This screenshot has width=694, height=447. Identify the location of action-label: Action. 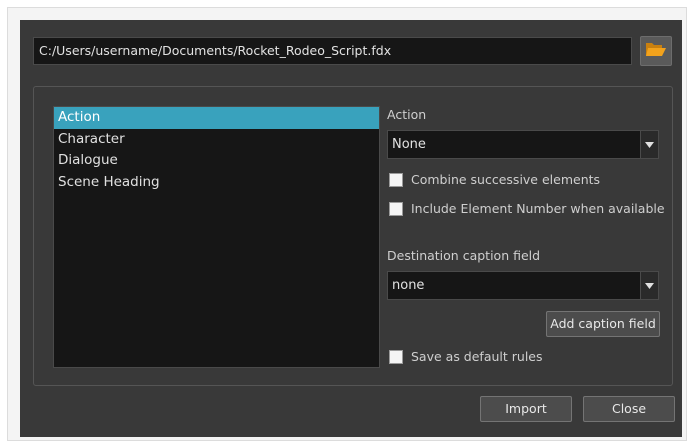
(407, 114).